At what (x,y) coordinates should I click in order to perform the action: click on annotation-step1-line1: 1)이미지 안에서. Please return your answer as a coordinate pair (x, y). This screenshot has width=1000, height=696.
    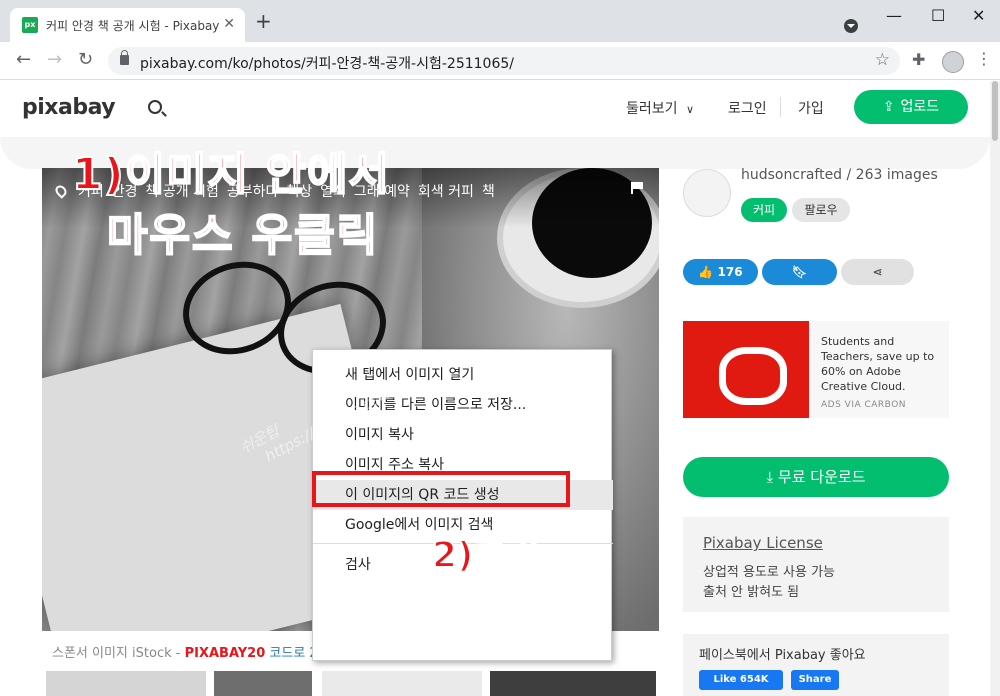
    Looking at the image, I should click on (230, 174).